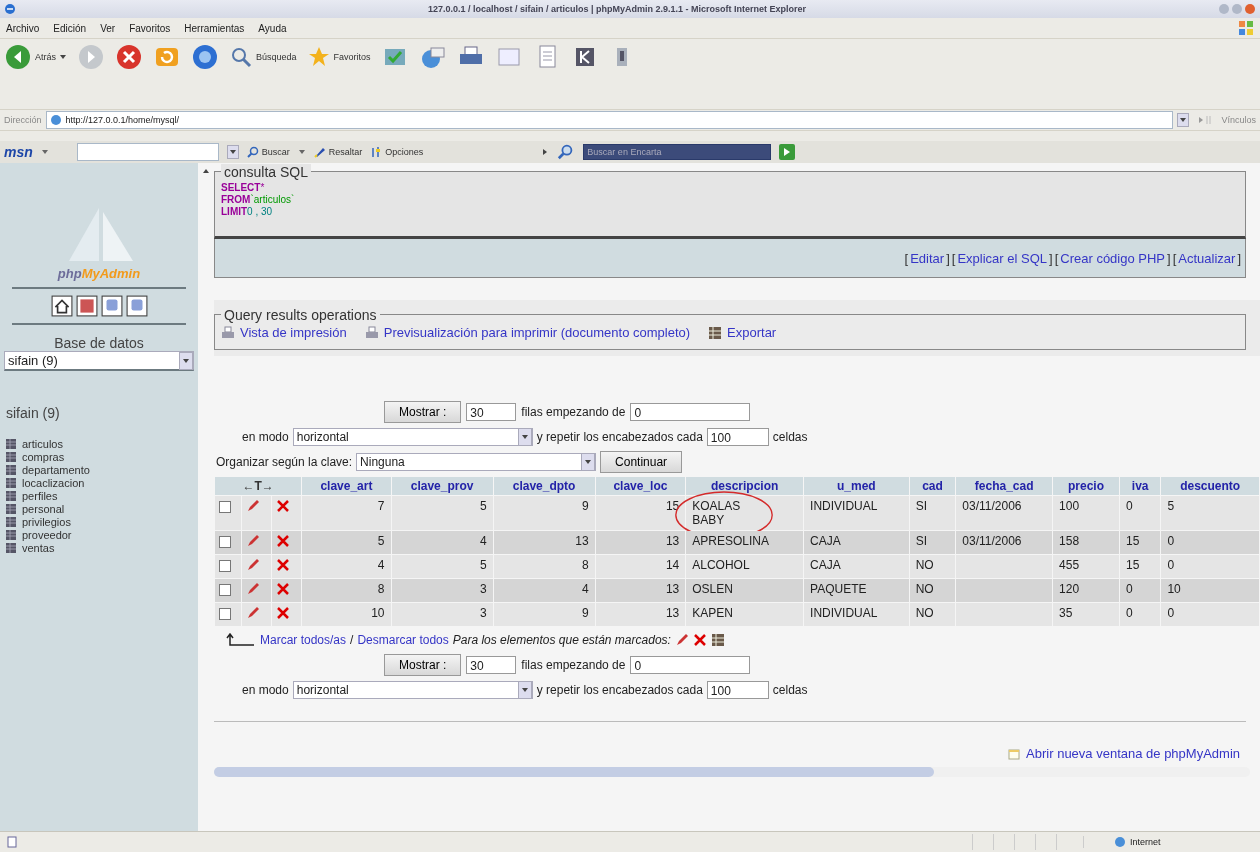 This screenshot has height=852, width=1260. I want to click on back-button: Atrás, so click(35, 57).